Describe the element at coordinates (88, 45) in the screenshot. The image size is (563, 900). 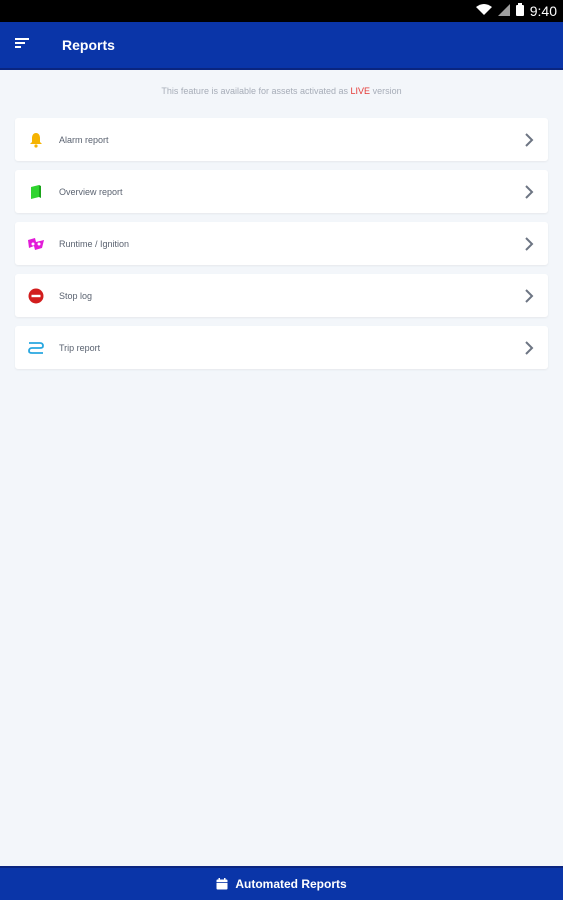
I see `page-title: Reports` at that location.